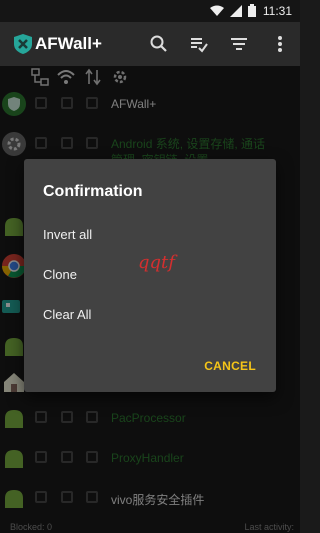 The height and width of the screenshot is (533, 320). I want to click on select-all-icon, so click(199, 44).